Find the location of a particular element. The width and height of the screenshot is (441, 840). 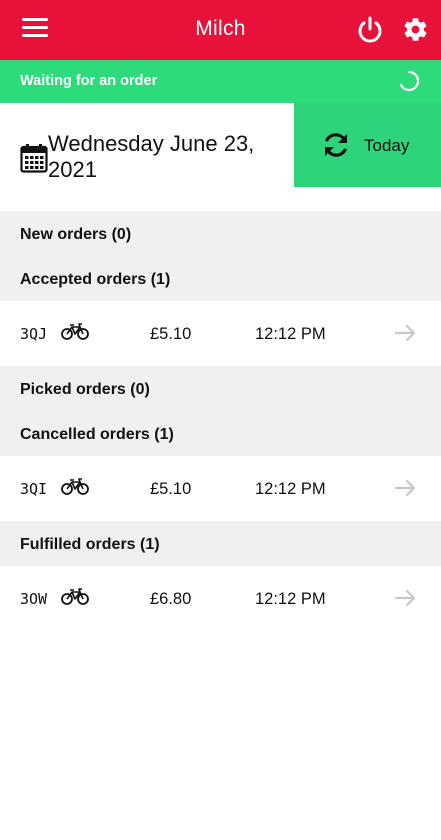

order-code: 3OW is located at coordinates (34, 599).